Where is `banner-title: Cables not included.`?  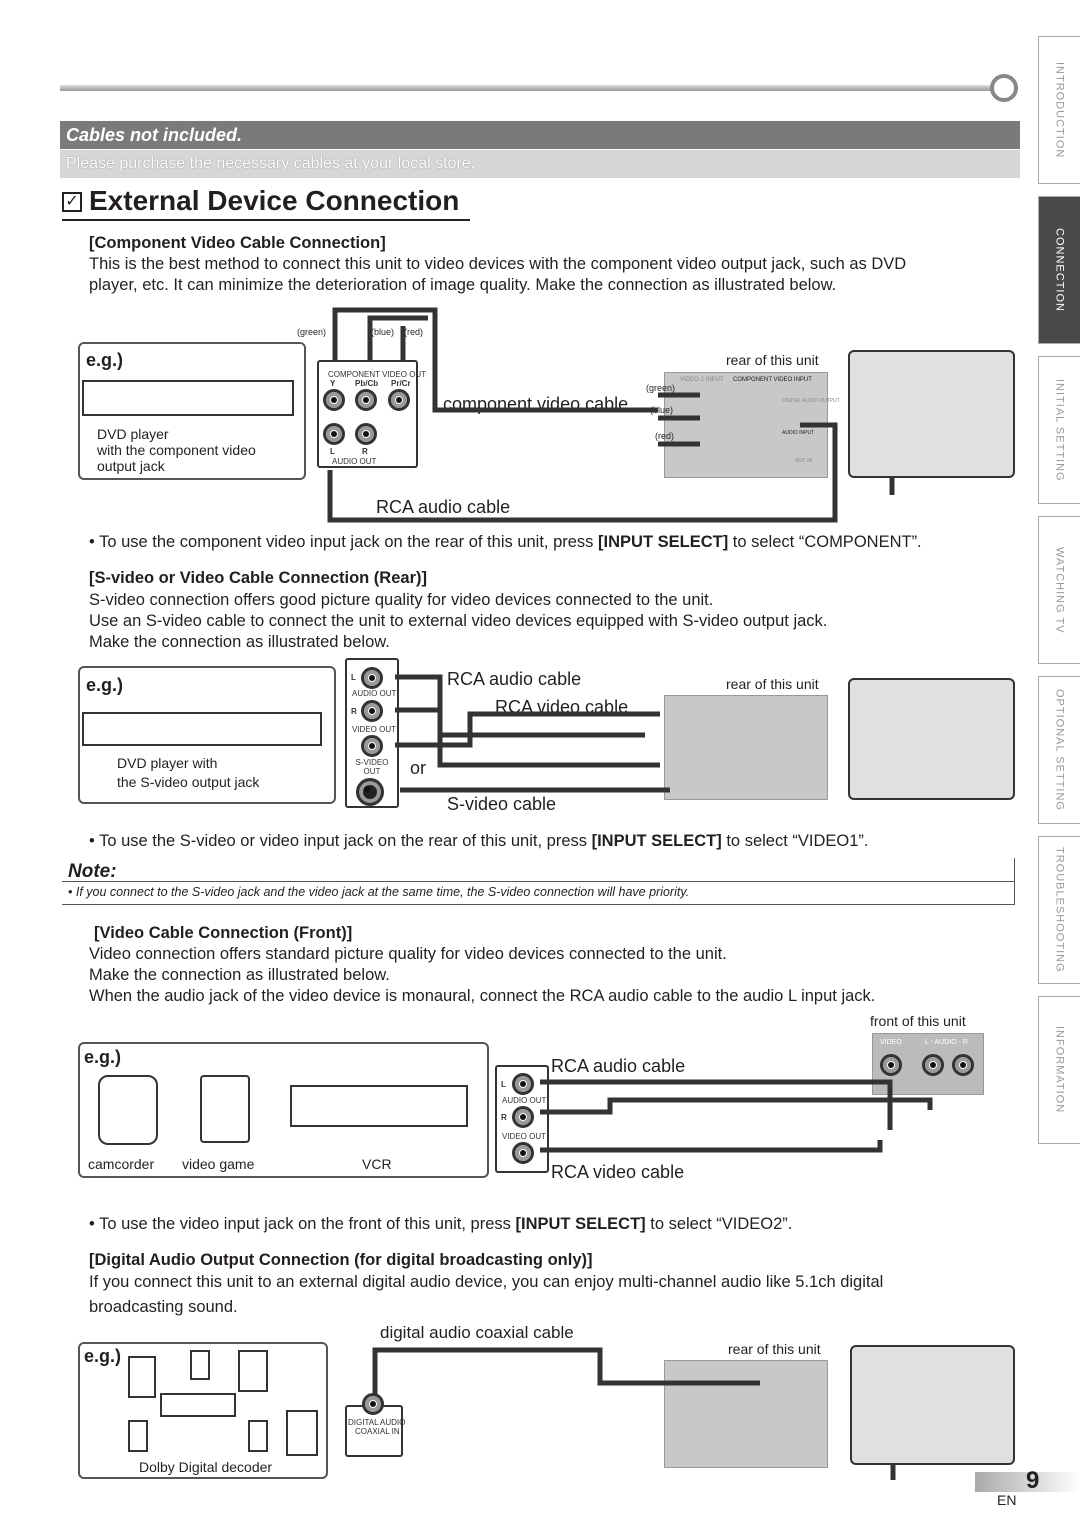 banner-title: Cables not included. is located at coordinates (154, 135).